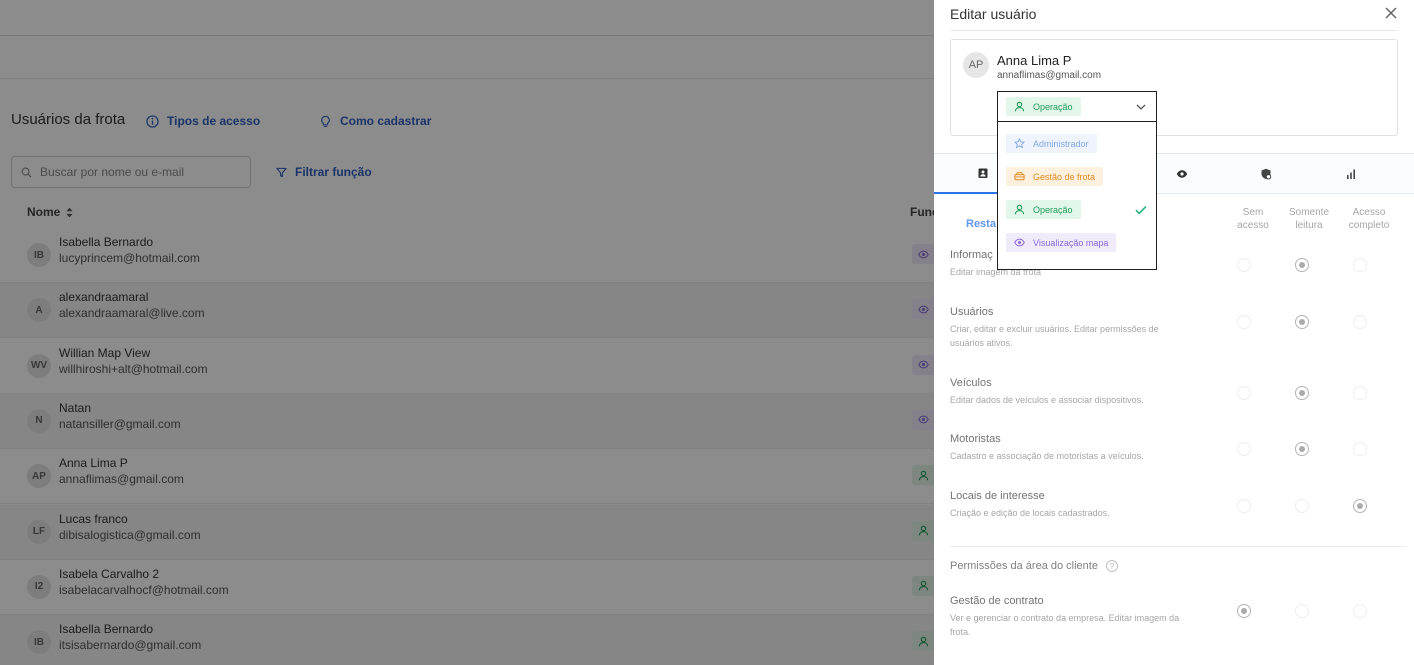 This screenshot has width=1414, height=665. What do you see at coordinates (972, 312) in the screenshot?
I see `permission-title: Usuários` at bounding box center [972, 312].